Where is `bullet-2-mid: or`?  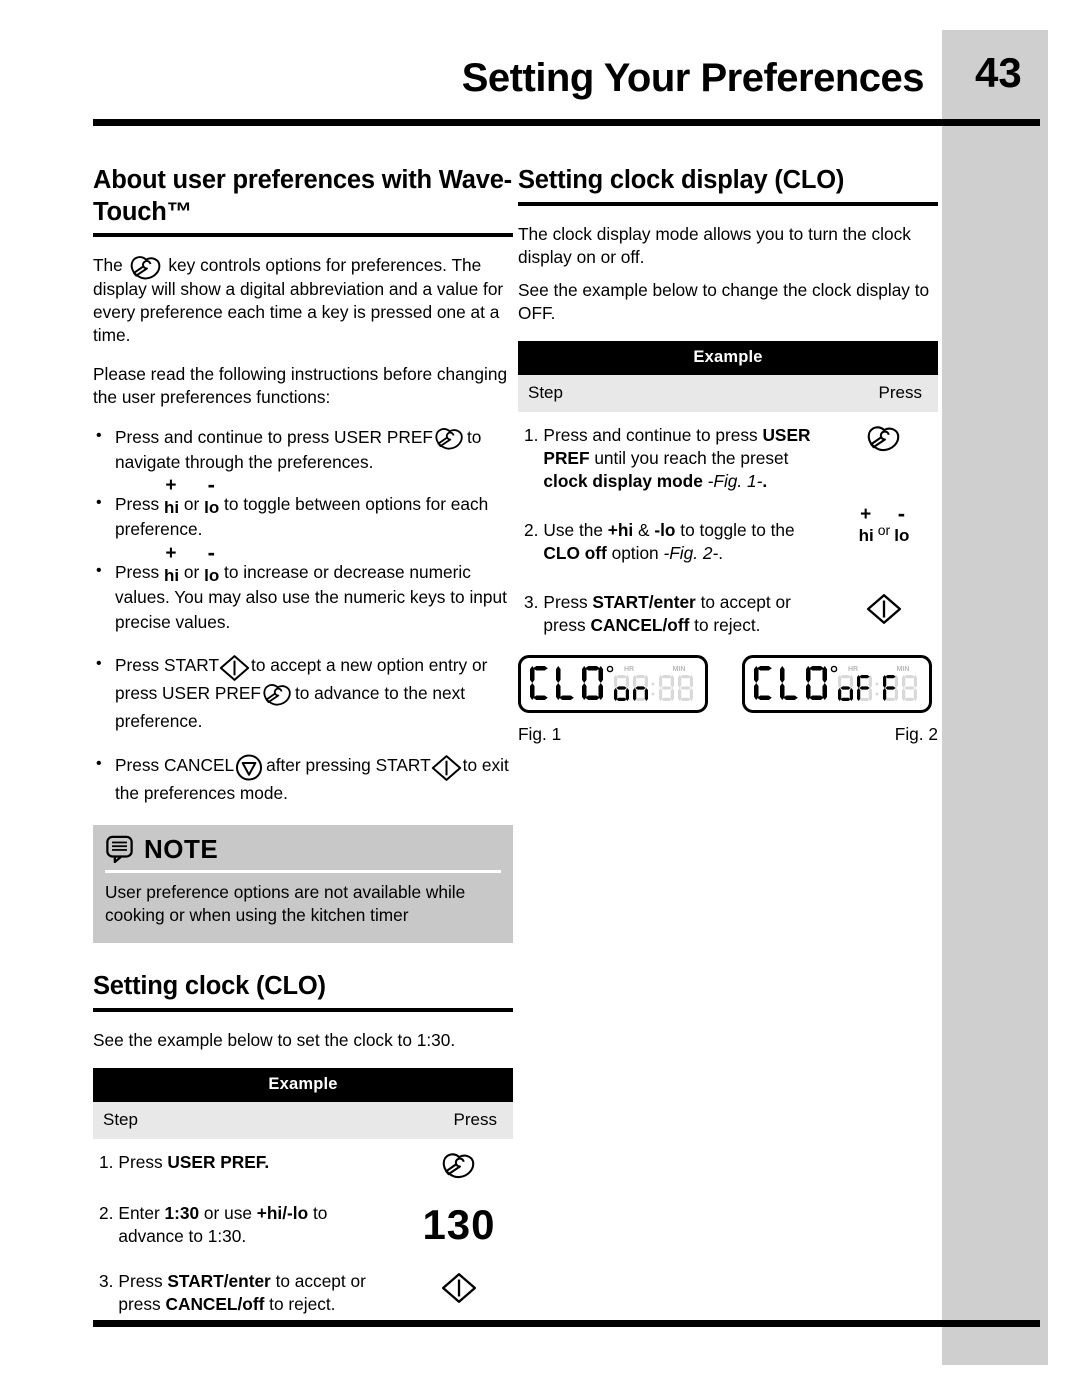 bullet-2-mid: or is located at coordinates (191, 503).